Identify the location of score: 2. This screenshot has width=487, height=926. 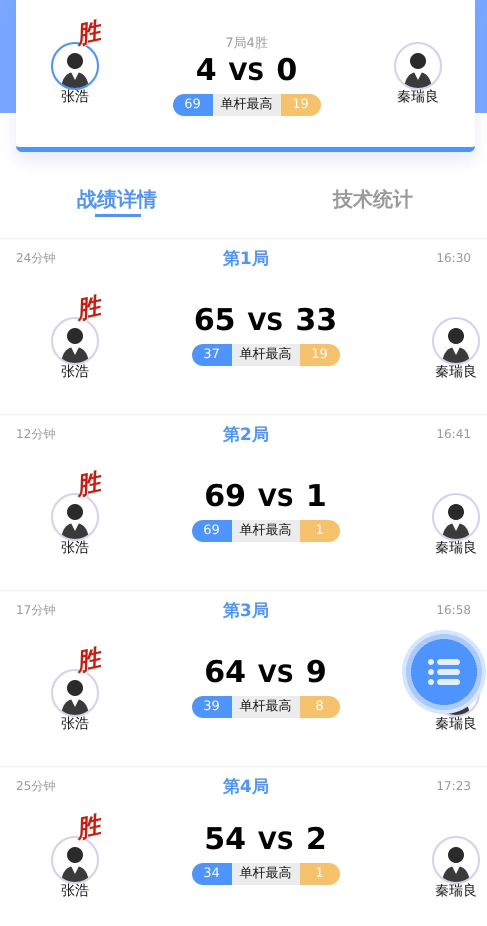
(316, 840).